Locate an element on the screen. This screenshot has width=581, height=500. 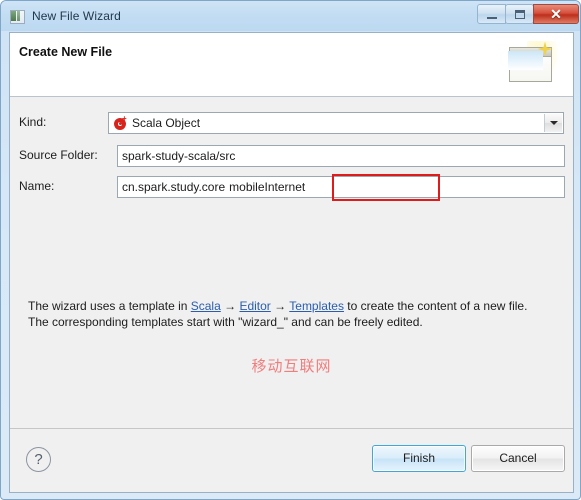
chevron-down-icon is located at coordinates (553, 123).